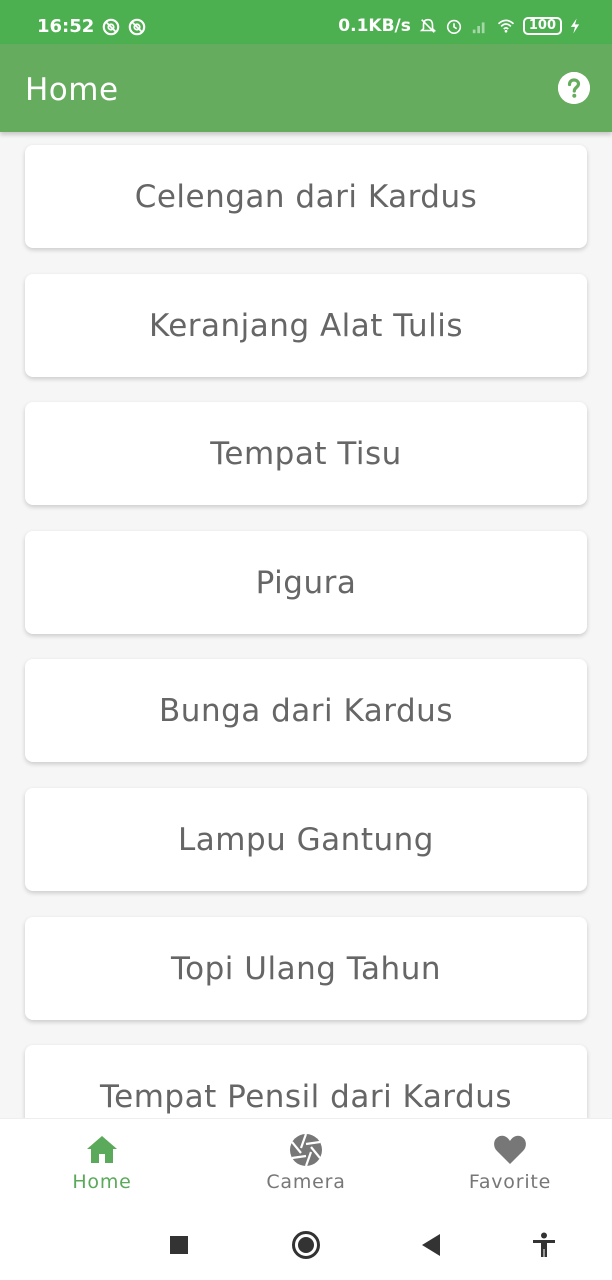  I want to click on battery-icon: 100, so click(542, 26).